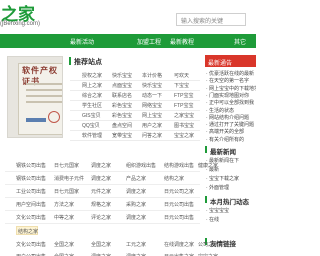 The image size is (320, 256). Describe the element at coordinates (179, 191) in the screenshot. I see `directory-link: 日元公司之家` at that location.